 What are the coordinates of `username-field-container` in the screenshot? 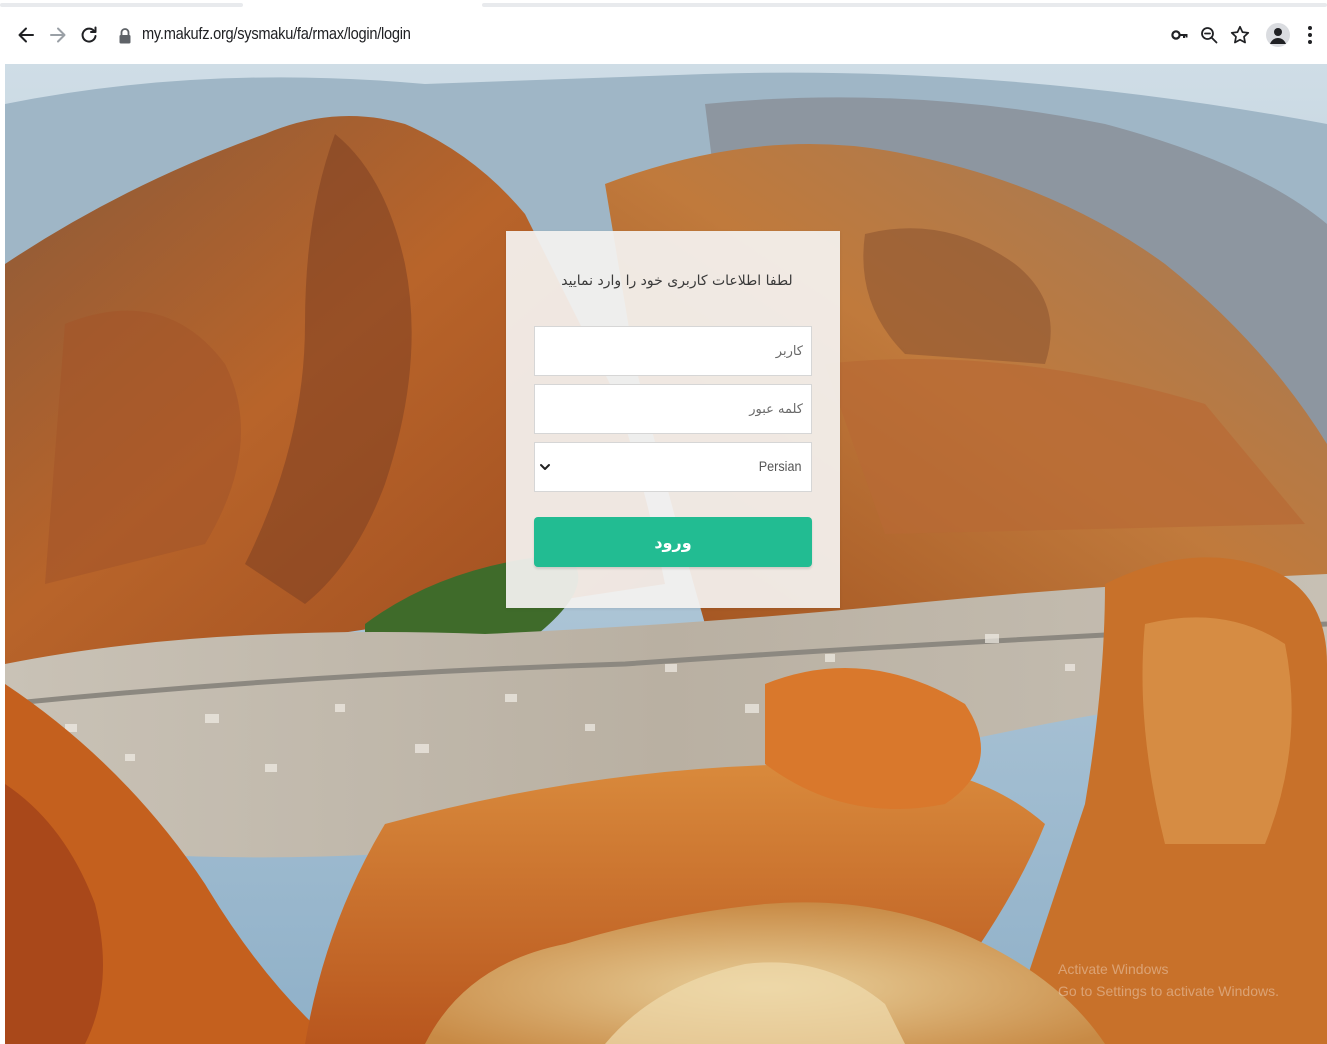 It's located at (673, 351).